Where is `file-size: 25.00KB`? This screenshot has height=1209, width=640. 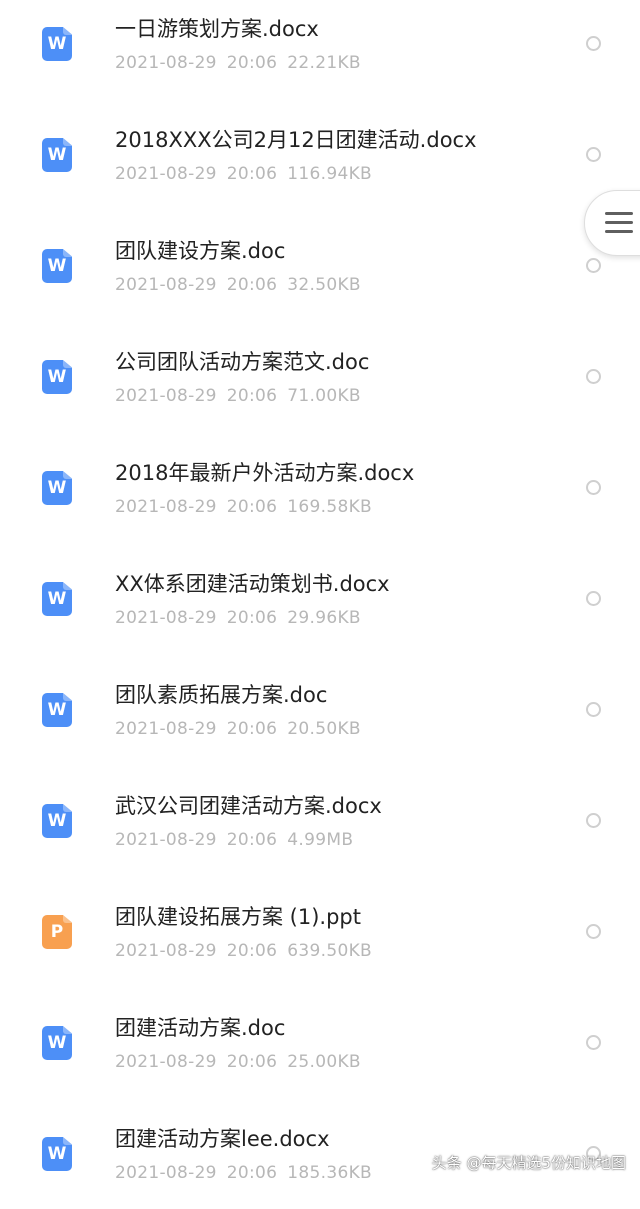 file-size: 25.00KB is located at coordinates (324, 1062).